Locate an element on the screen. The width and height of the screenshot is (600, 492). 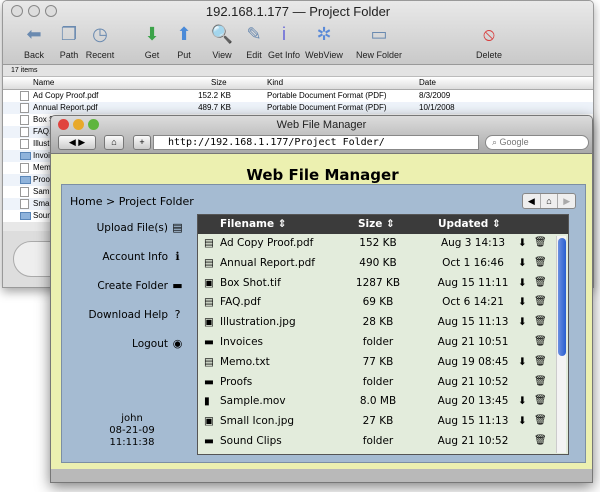
user-info: john 08-21-09 11:11:38 is located at coordinates (132, 431).